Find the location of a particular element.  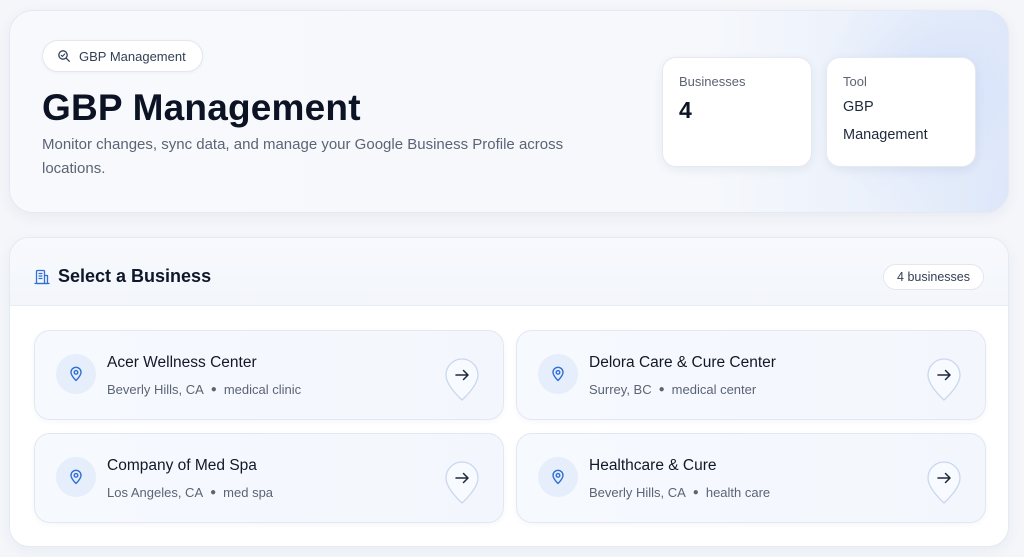

business-name: Acer Wellness Center is located at coordinates (182, 362).